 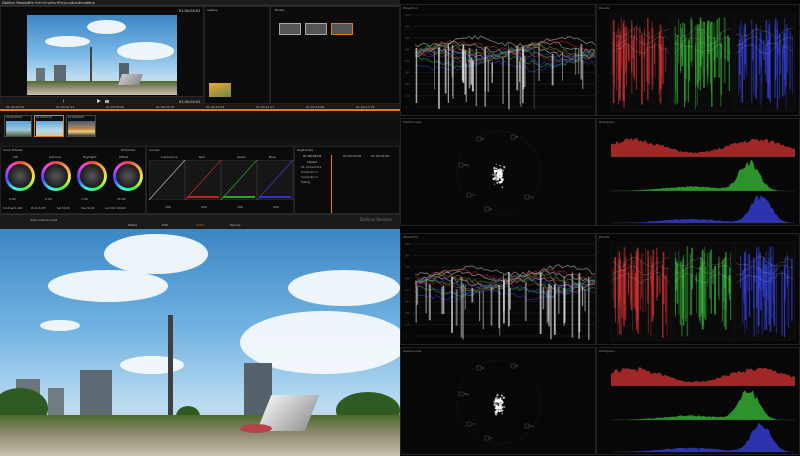 What do you see at coordinates (31, 3) in the screenshot?
I see `menu-file: File` at bounding box center [31, 3].